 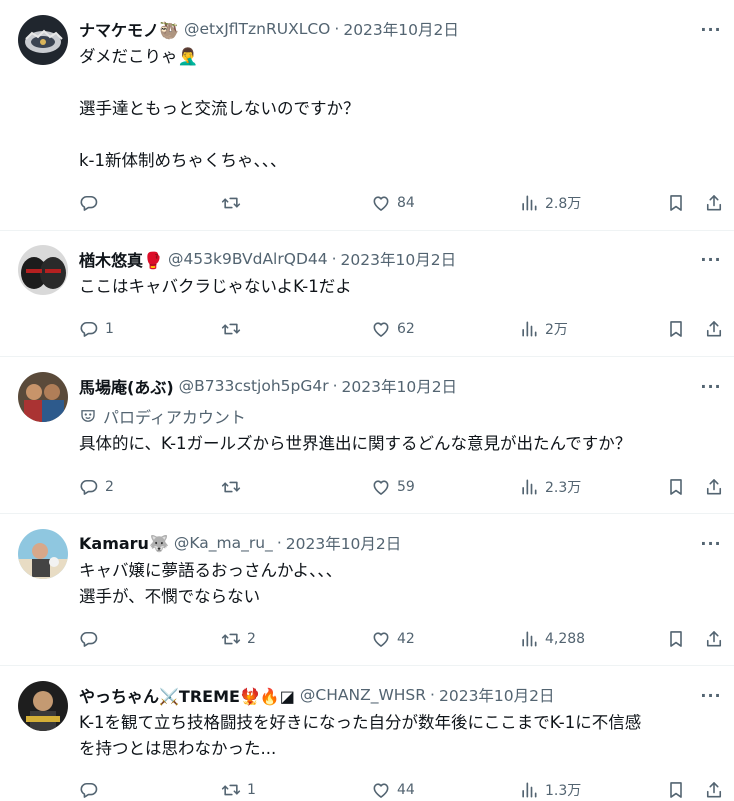 I want to click on tweet-header: ナマケモノ🦥 @etxJflTznRUXLCO · 2023年10月2日, so click(x=400, y=29).